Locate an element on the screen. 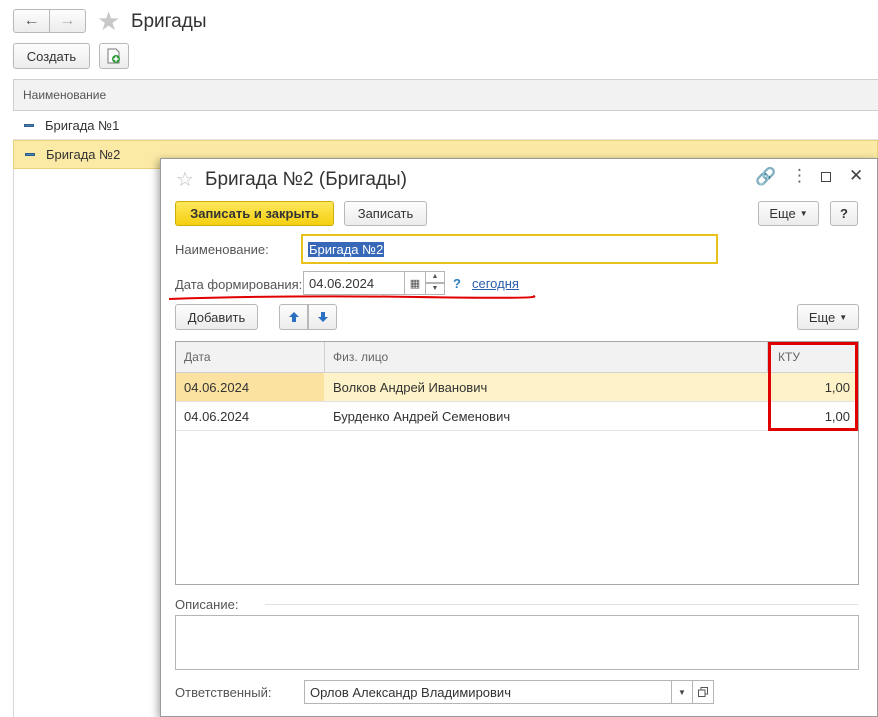 The width and height of the screenshot is (878, 717). description-textarea is located at coordinates (517, 642).